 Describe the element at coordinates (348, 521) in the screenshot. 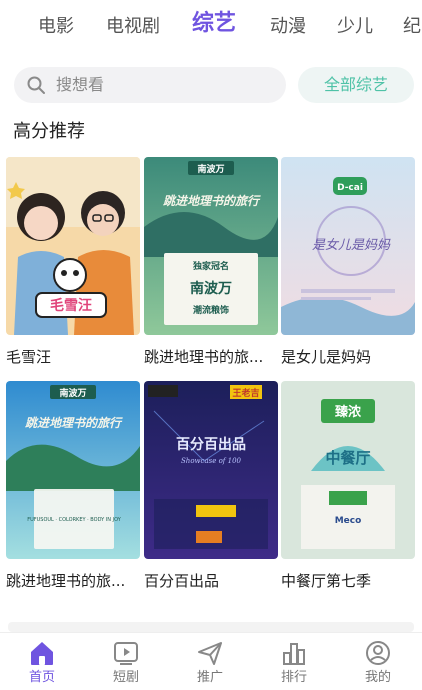

I see `poster-sponsor-sub: Meco` at that location.